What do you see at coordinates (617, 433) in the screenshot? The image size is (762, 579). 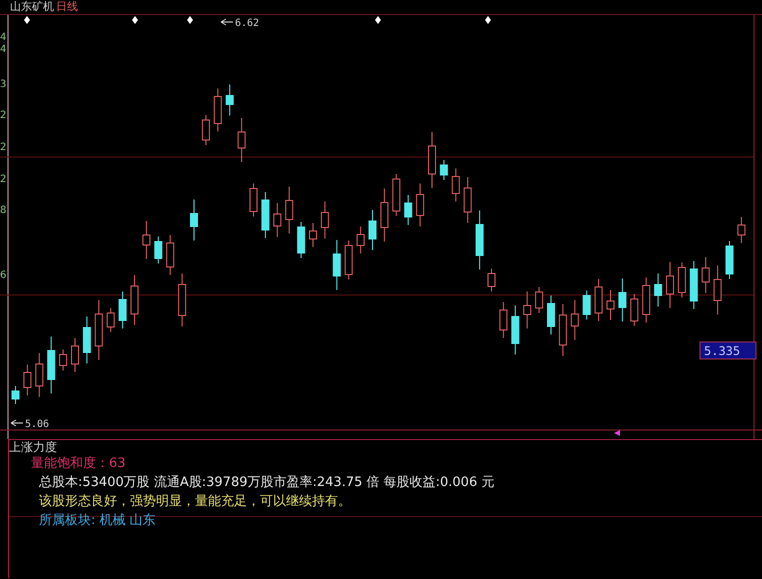 I see `triangle-marker-icon` at bounding box center [617, 433].